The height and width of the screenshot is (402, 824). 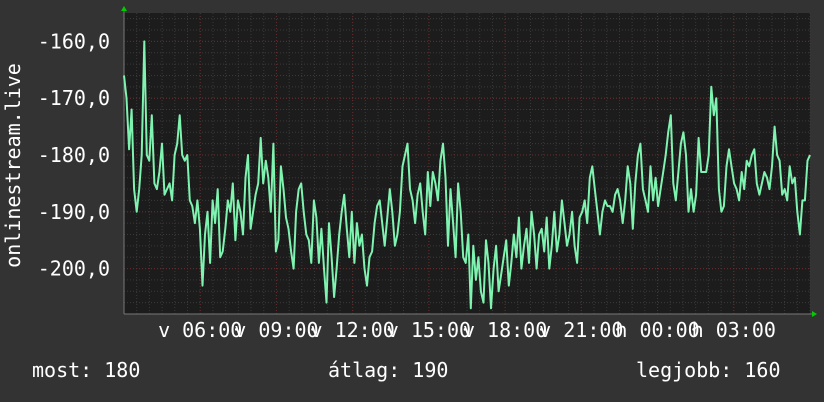 I want to click on y-tick-label: -200,0, so click(x=74, y=269).